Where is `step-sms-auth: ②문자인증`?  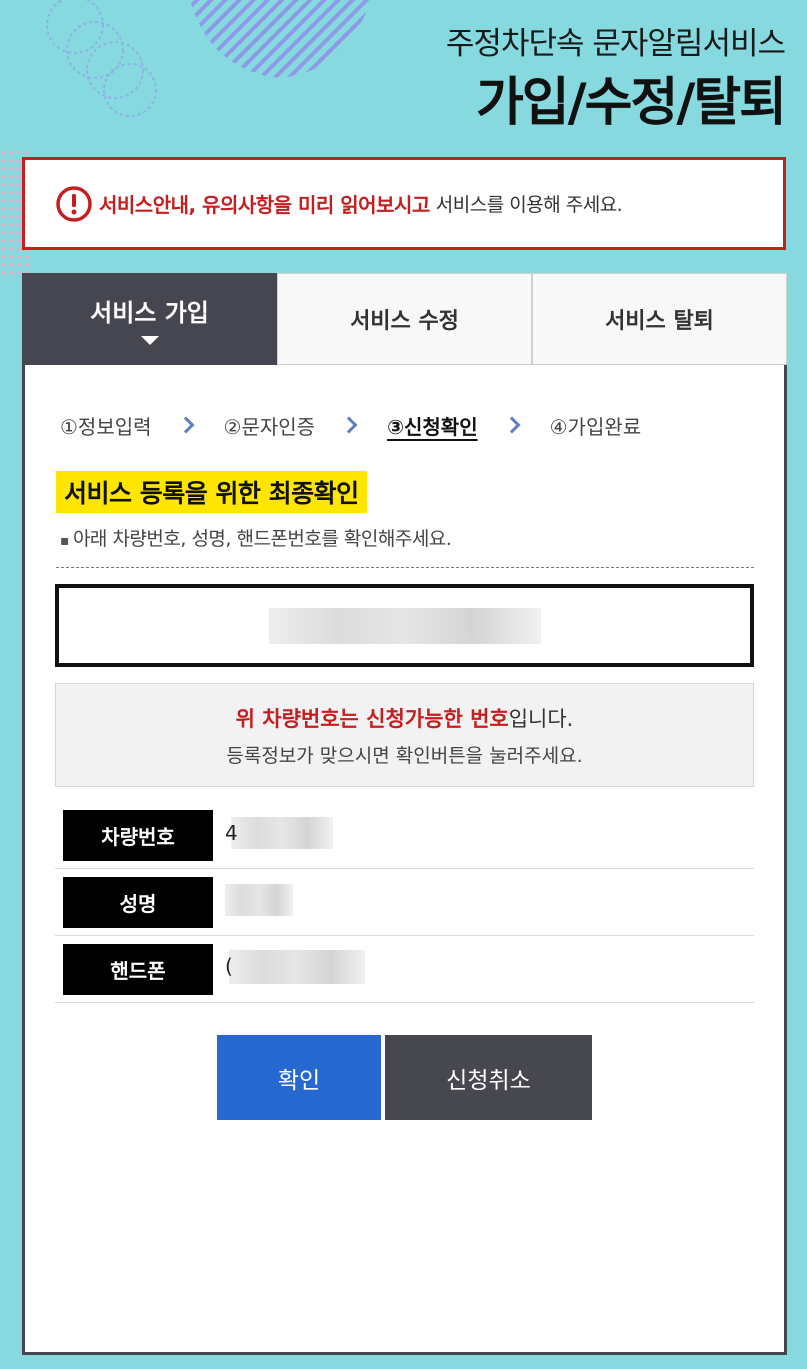 step-sms-auth: ②문자인증 is located at coordinates (269, 426).